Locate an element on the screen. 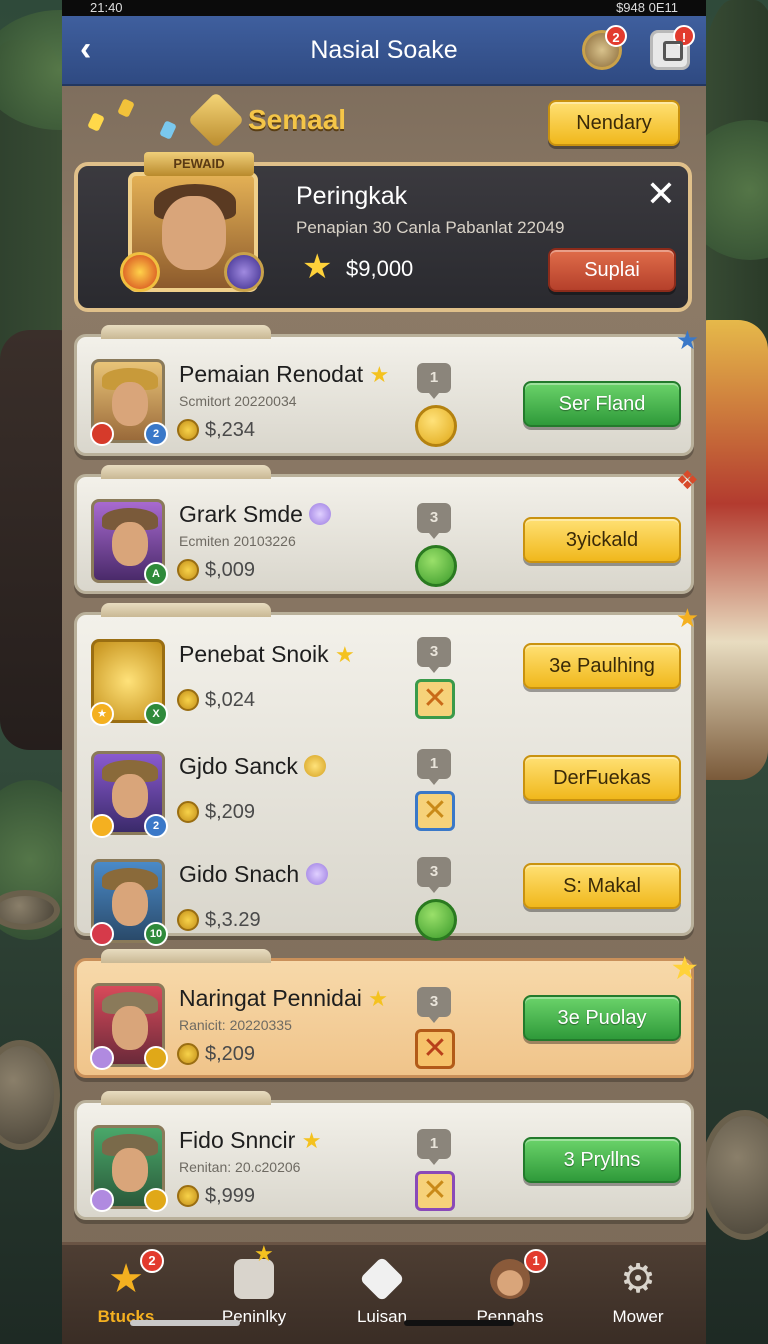  avatar-face is located at coordinates (130, 1170).